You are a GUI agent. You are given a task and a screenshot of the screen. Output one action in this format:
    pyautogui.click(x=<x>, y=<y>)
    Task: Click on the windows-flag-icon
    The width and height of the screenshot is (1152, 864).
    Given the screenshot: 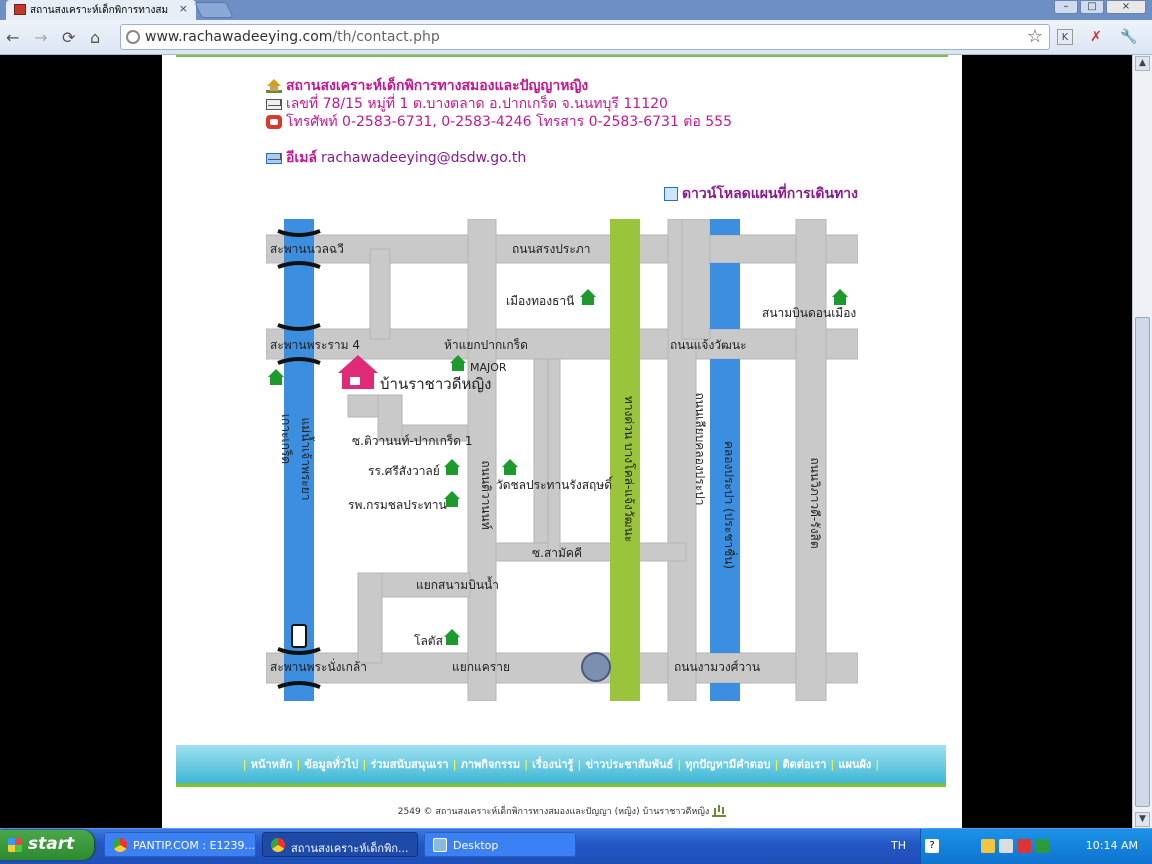 What is the action you would take?
    pyautogui.click(x=15, y=845)
    